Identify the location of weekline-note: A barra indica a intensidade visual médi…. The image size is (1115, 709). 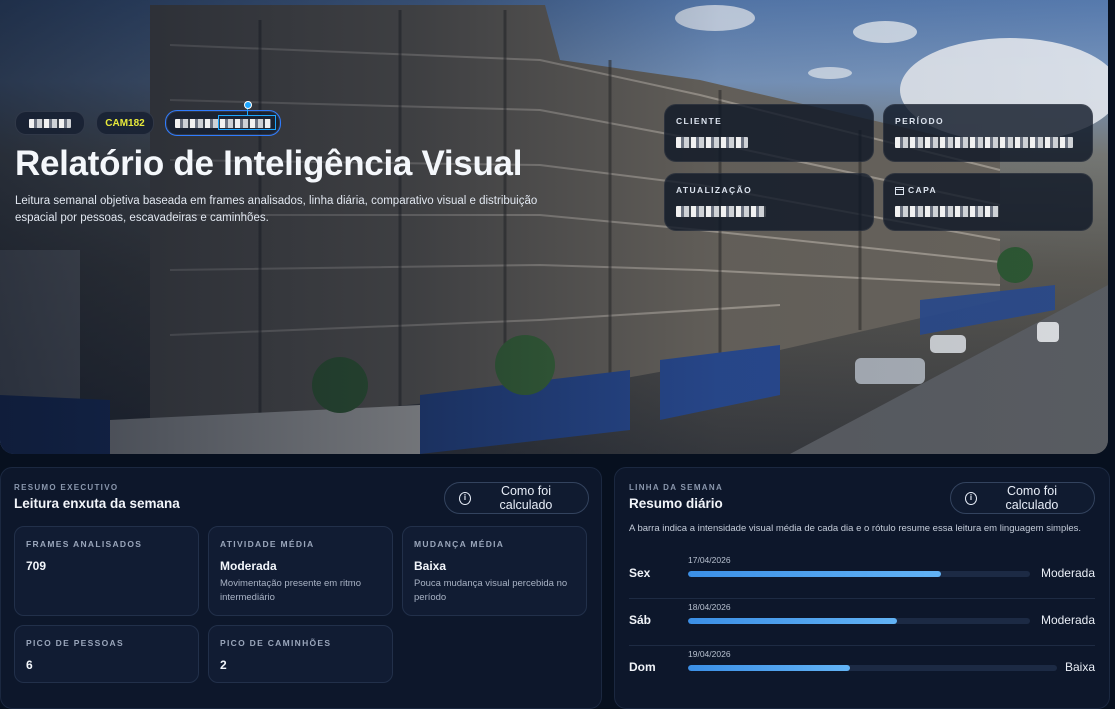
(855, 528).